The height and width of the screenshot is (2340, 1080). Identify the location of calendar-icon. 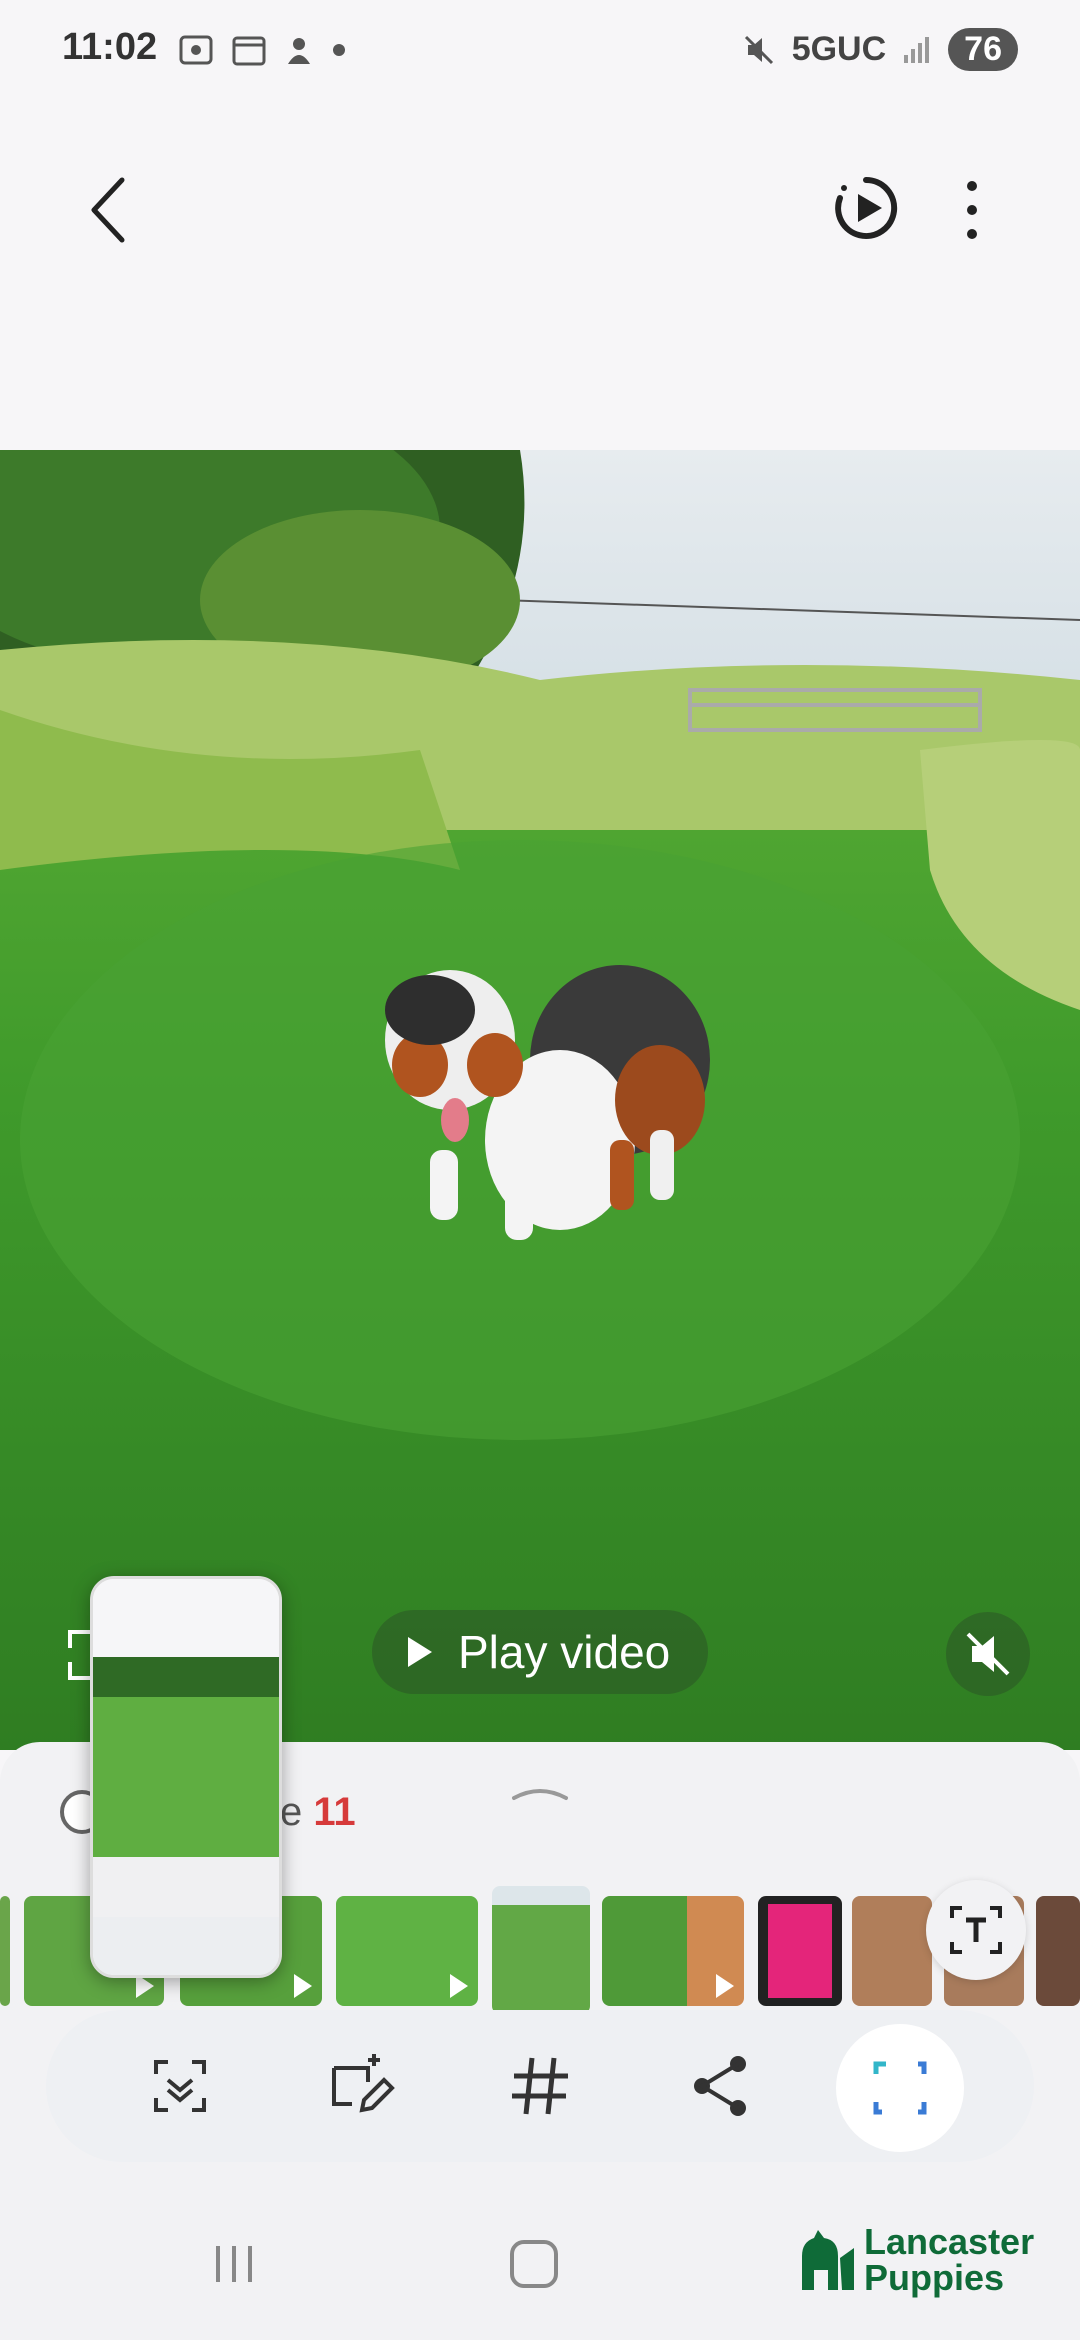
(249, 51).